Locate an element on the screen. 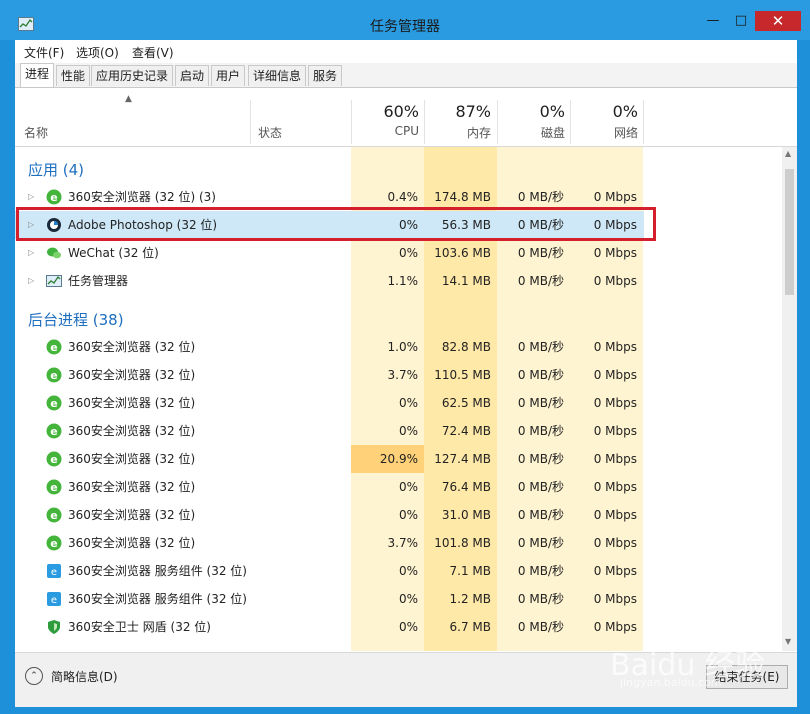 The width and height of the screenshot is (810, 714). header-memory: 内存 is located at coordinates (456, 132).